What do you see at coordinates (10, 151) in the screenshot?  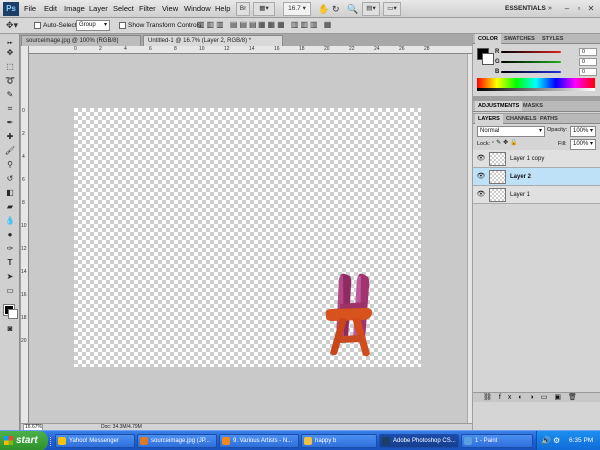 I see `brush-tool-icon: 🖌` at bounding box center [10, 151].